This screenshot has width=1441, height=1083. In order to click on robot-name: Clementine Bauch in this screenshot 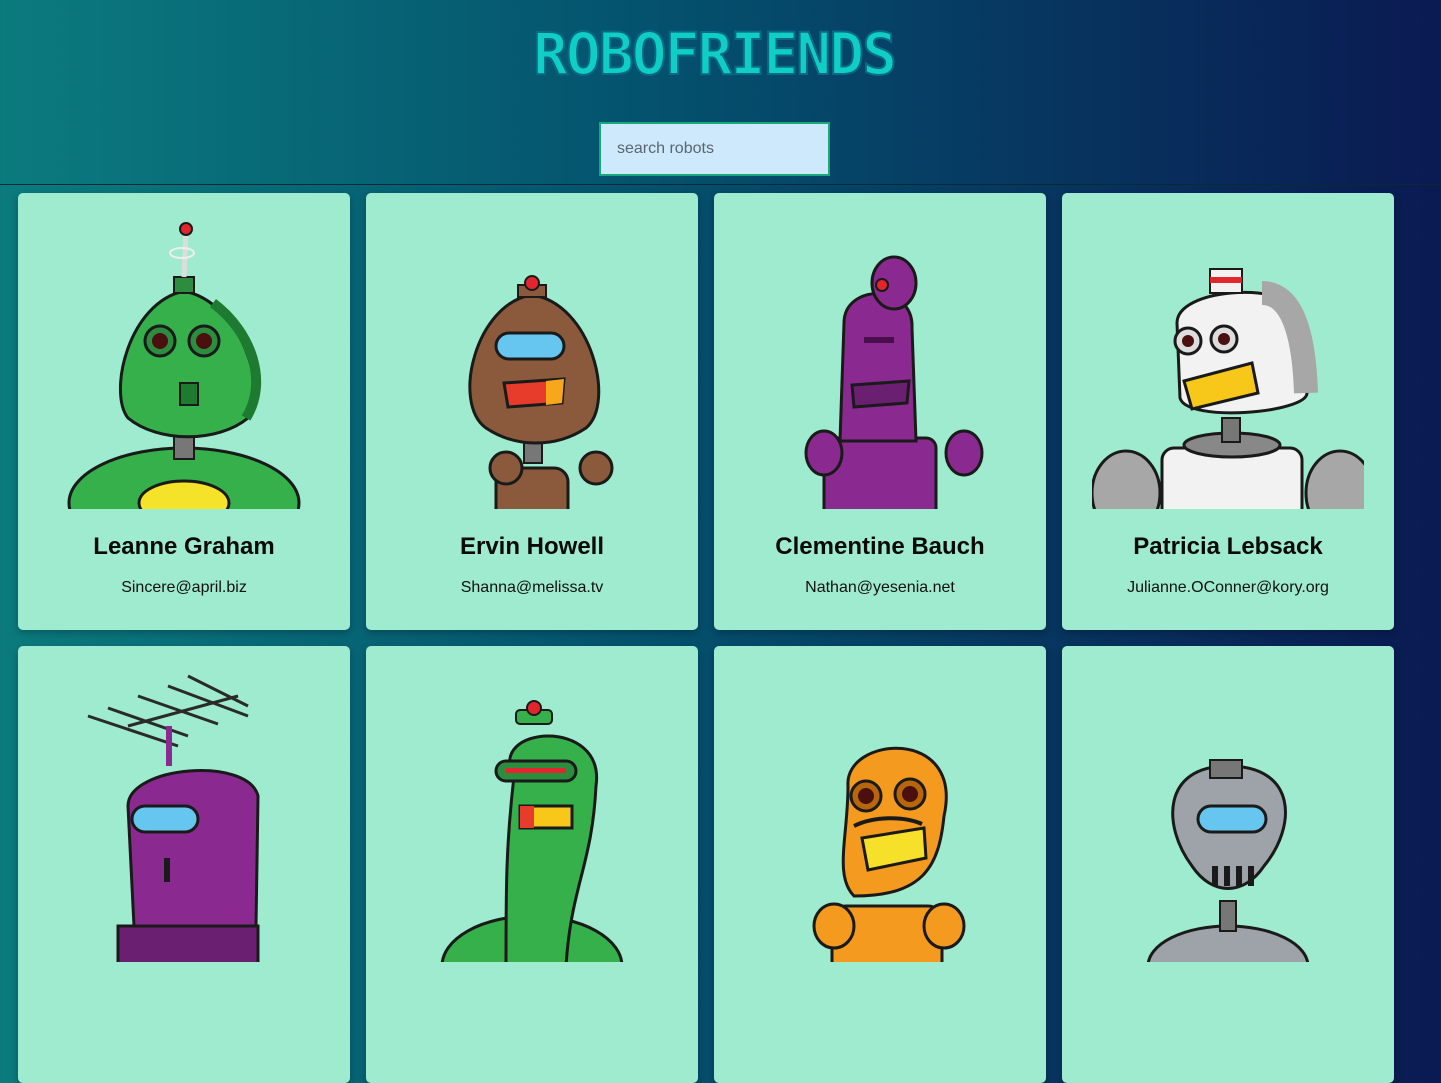, I will do `click(880, 546)`.